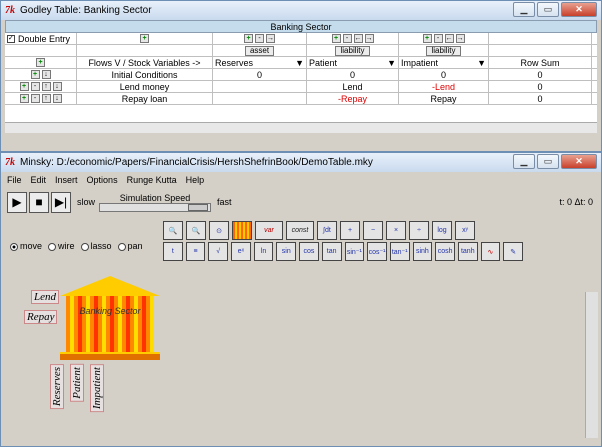  What do you see at coordinates (219, 230) in the screenshot?
I see `zoom-fit-icon: ⊙` at bounding box center [219, 230].